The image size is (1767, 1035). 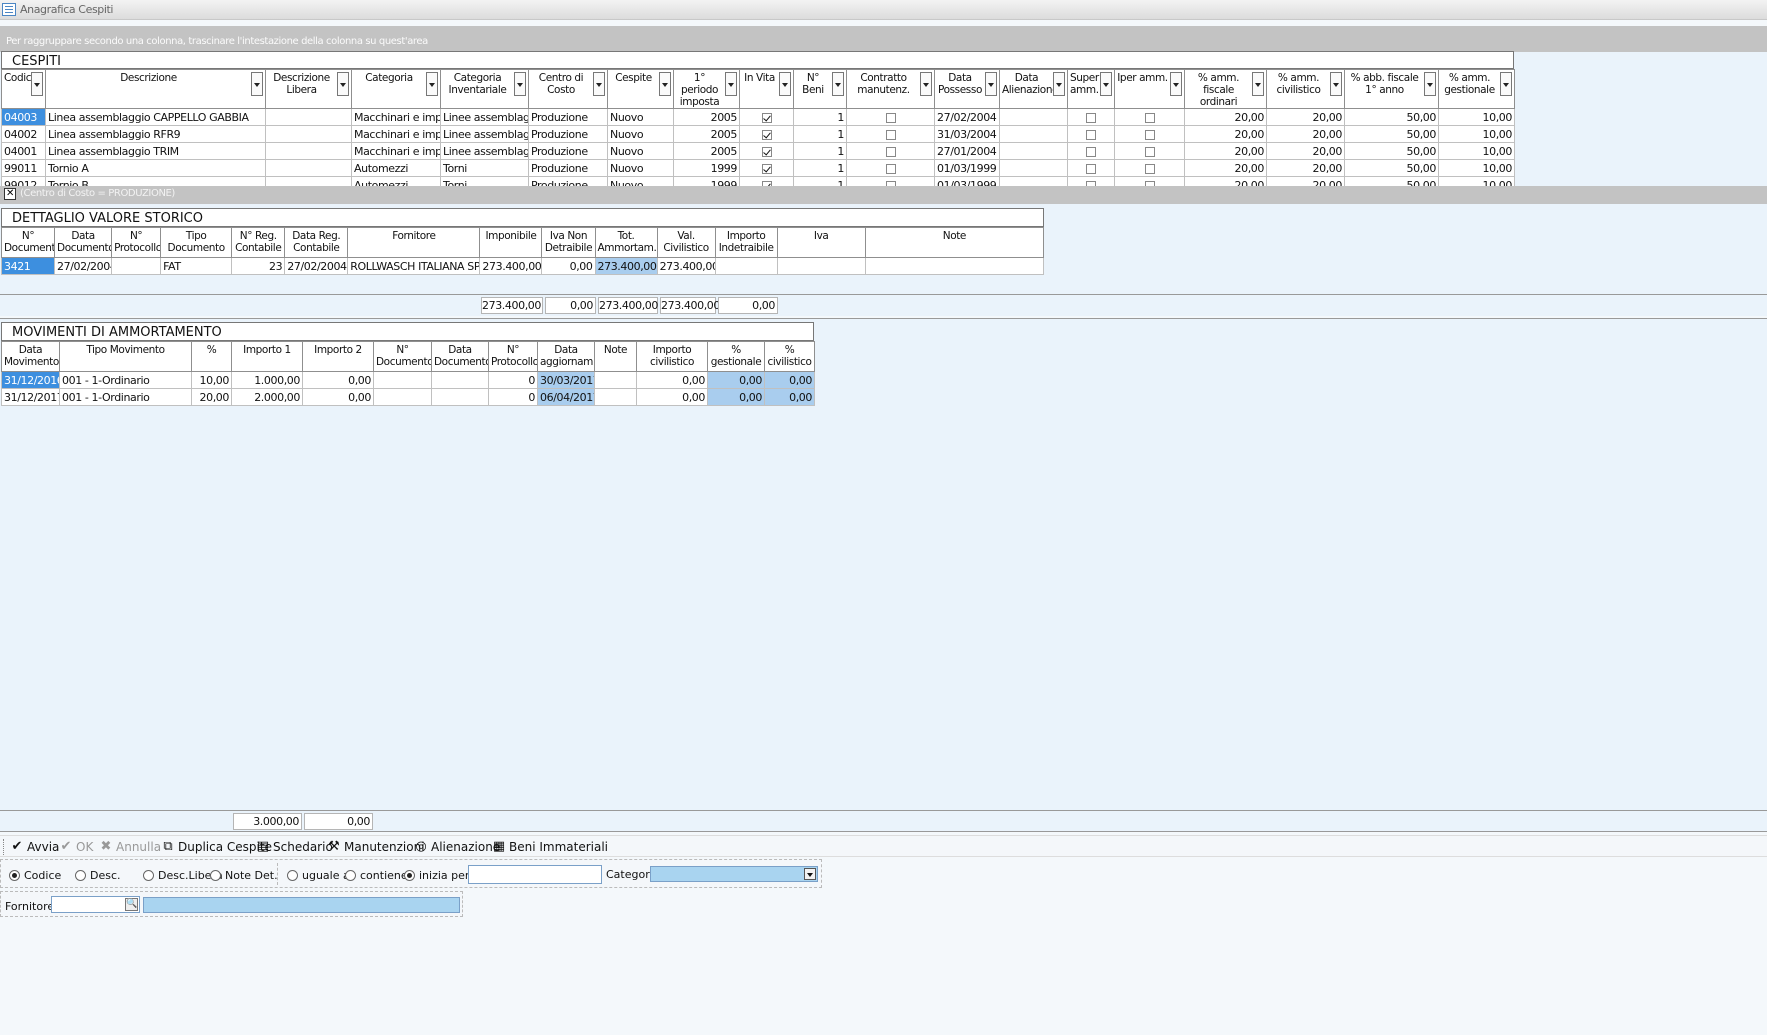 What do you see at coordinates (734, 874) in the screenshot?
I see `categoria-select` at bounding box center [734, 874].